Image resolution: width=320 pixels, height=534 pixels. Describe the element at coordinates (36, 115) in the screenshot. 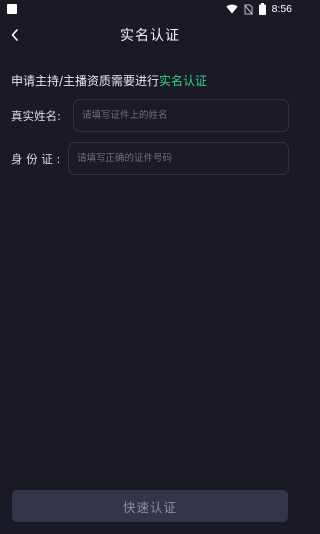

I see `name-label: 真实姓名:` at that location.